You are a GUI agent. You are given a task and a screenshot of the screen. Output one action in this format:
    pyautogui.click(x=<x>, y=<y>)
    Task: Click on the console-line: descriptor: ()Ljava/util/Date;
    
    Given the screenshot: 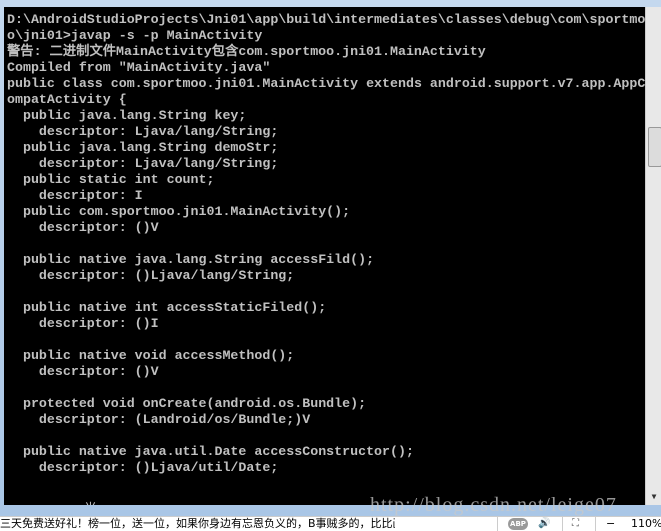 What is the action you would take?
    pyautogui.click(x=143, y=467)
    